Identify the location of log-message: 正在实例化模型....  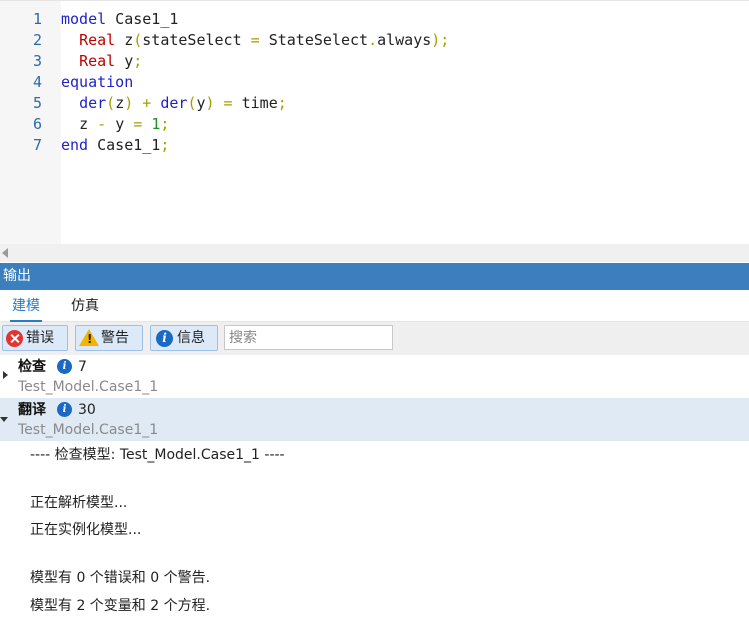
(86, 530).